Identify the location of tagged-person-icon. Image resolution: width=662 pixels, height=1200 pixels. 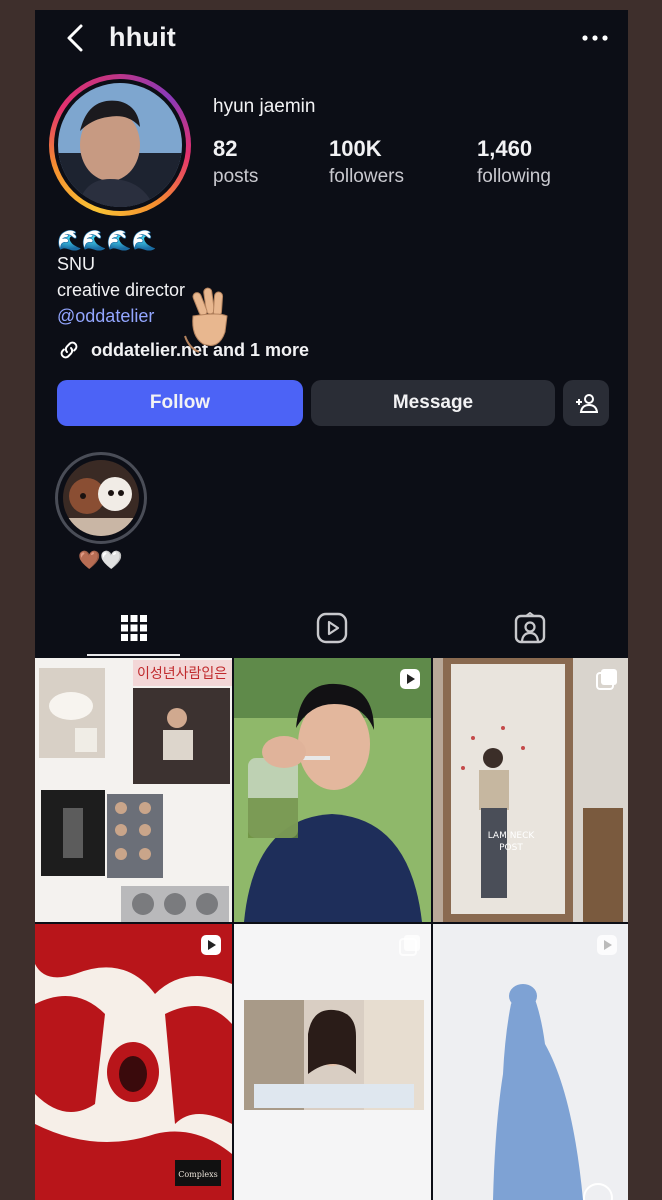
(529, 628).